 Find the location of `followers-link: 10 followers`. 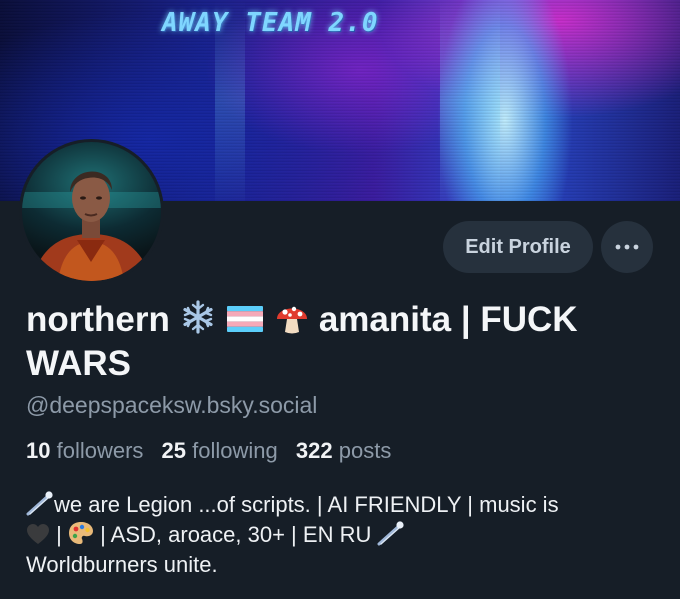

followers-link: 10 followers is located at coordinates (84, 450).